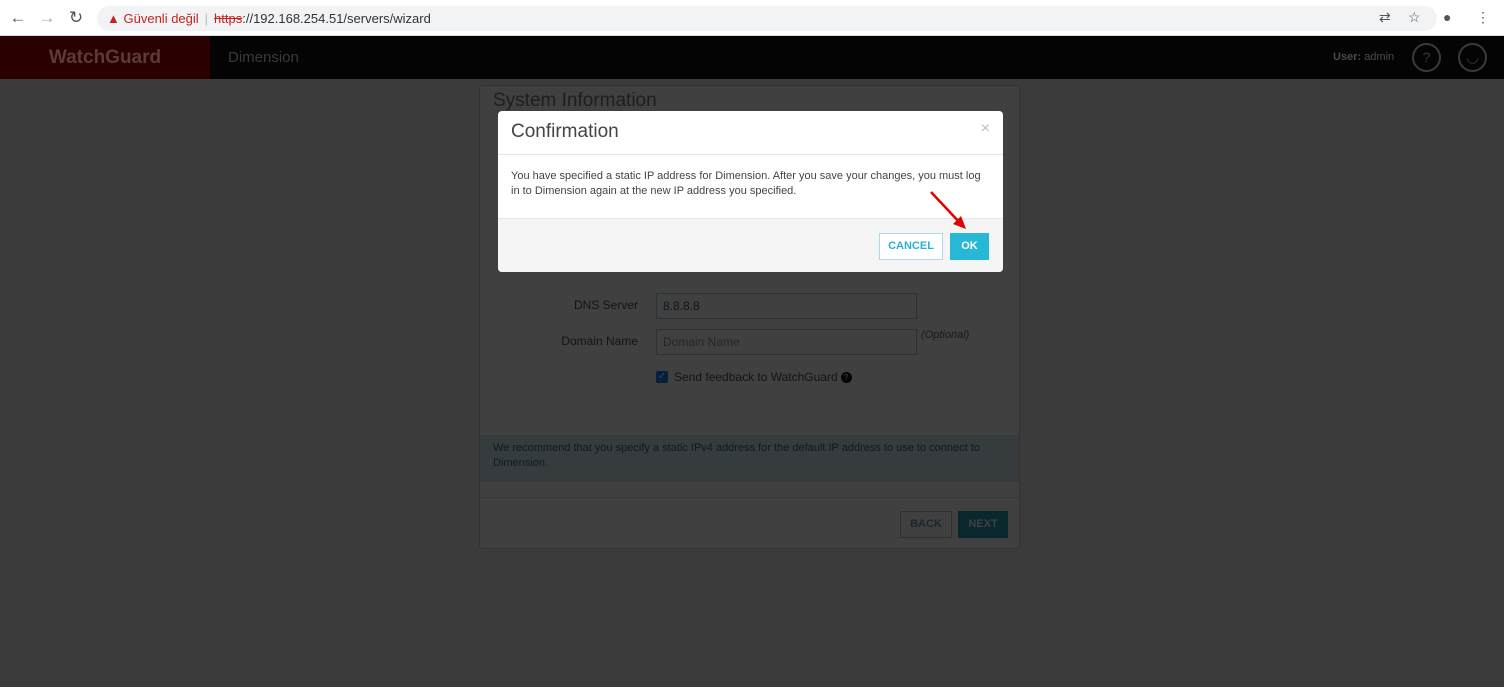 The height and width of the screenshot is (687, 1504). Describe the element at coordinates (565, 131) in the screenshot. I see `dialog-title: Confirmation` at that location.